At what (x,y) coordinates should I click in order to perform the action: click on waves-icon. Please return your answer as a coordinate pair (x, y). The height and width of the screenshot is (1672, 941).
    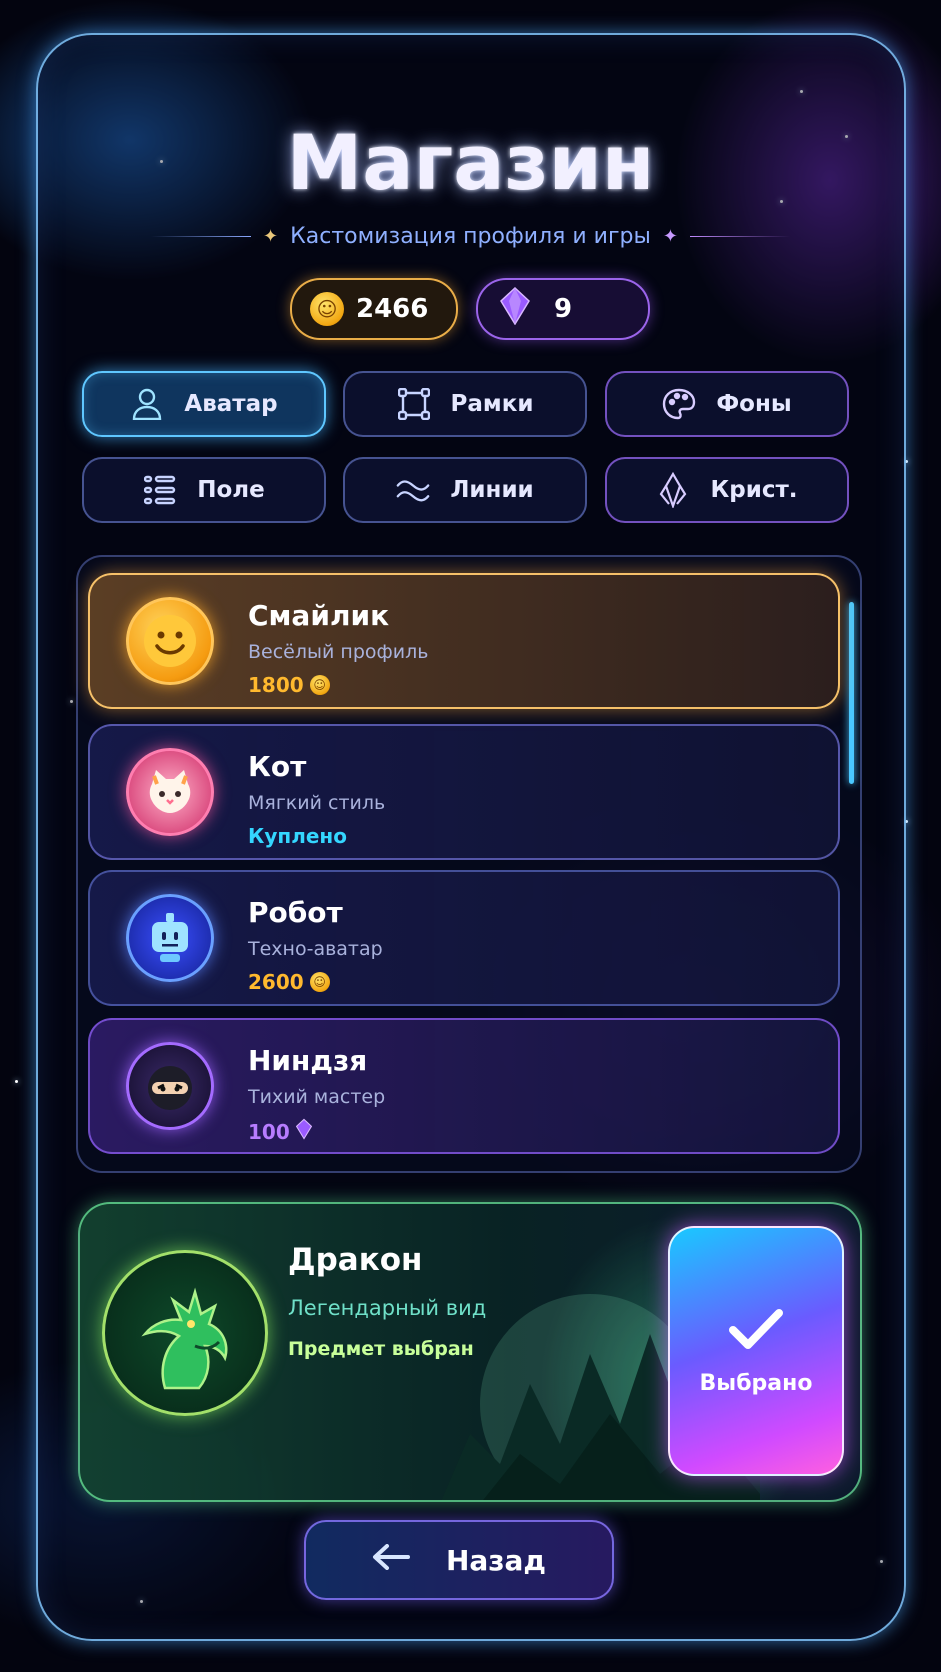
    Looking at the image, I should click on (413, 490).